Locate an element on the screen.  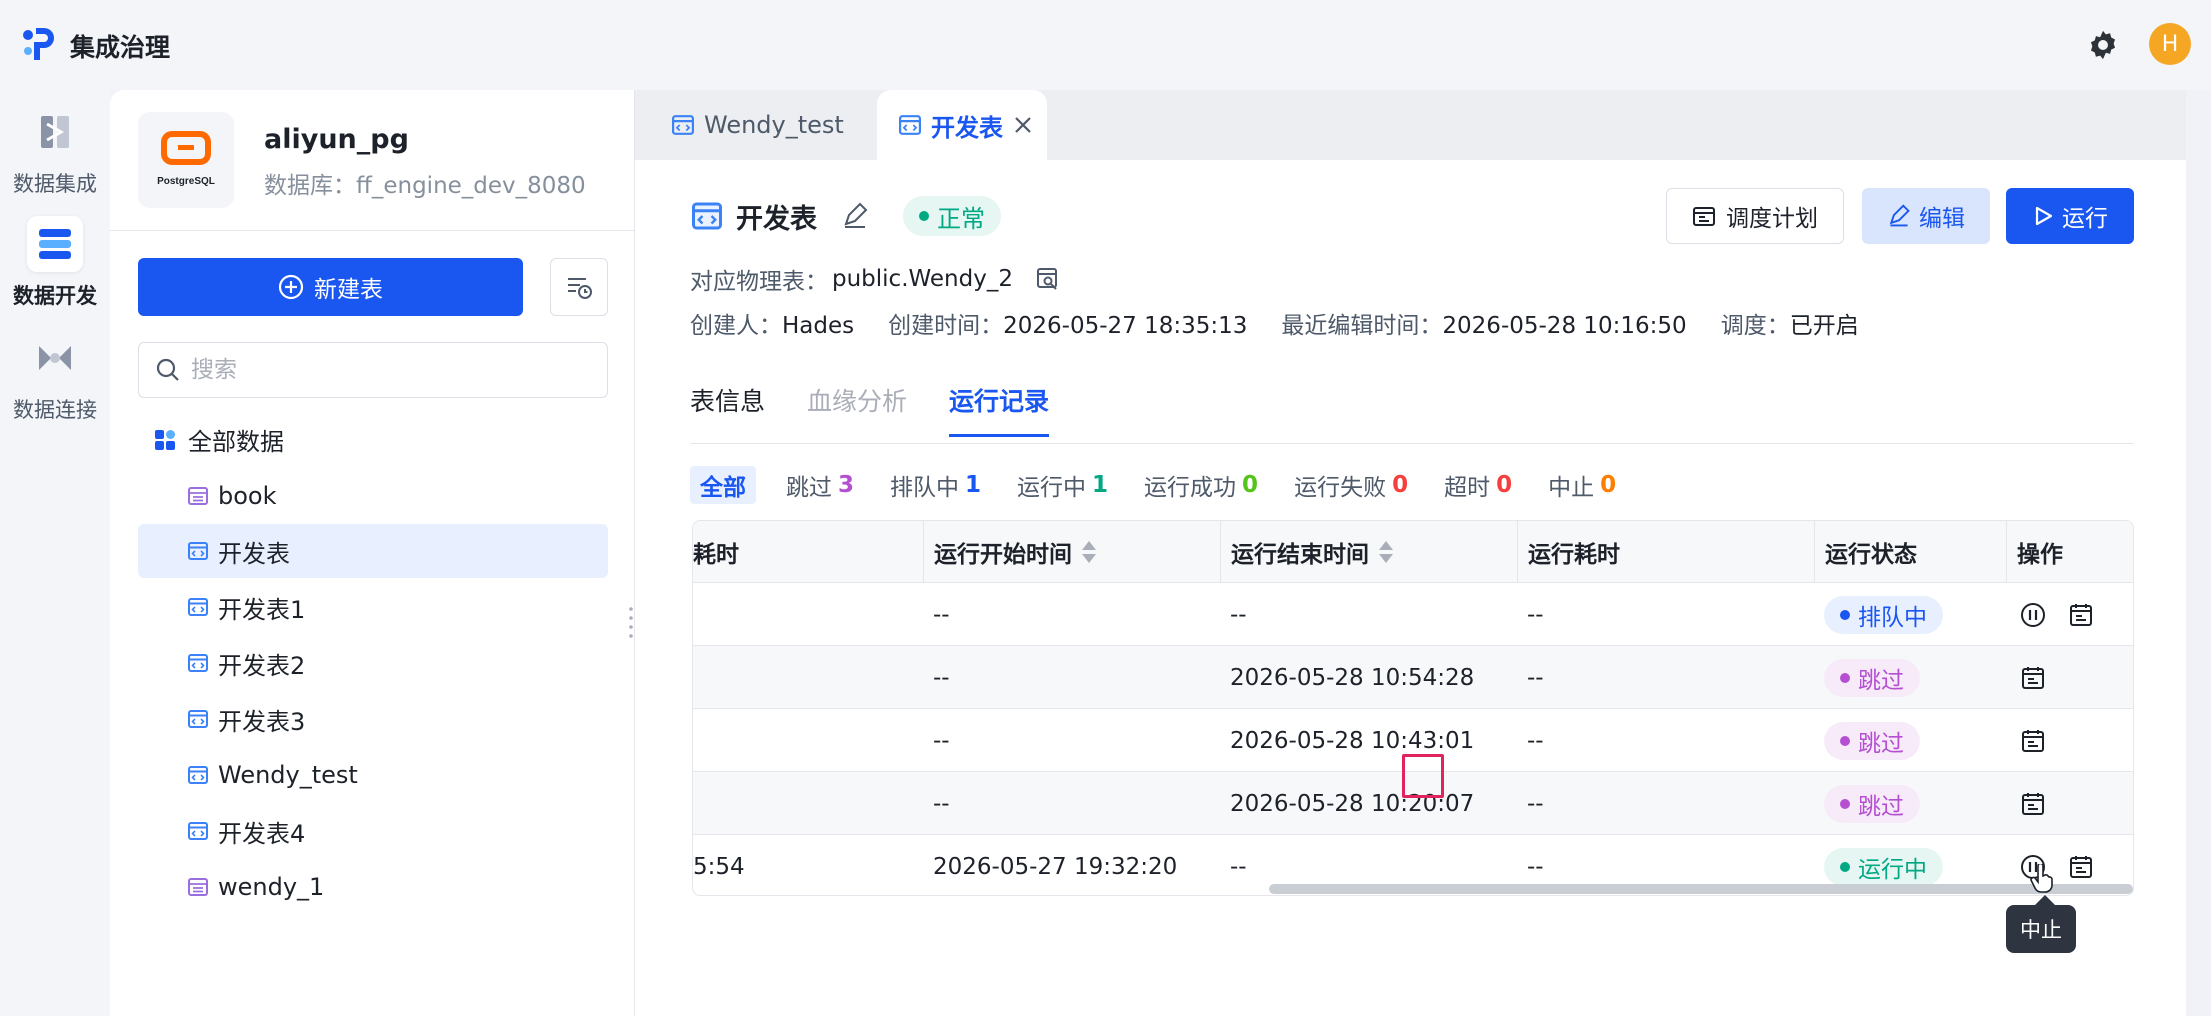
tree-item-dev-table-3: 开发表3 is located at coordinates (373, 719).